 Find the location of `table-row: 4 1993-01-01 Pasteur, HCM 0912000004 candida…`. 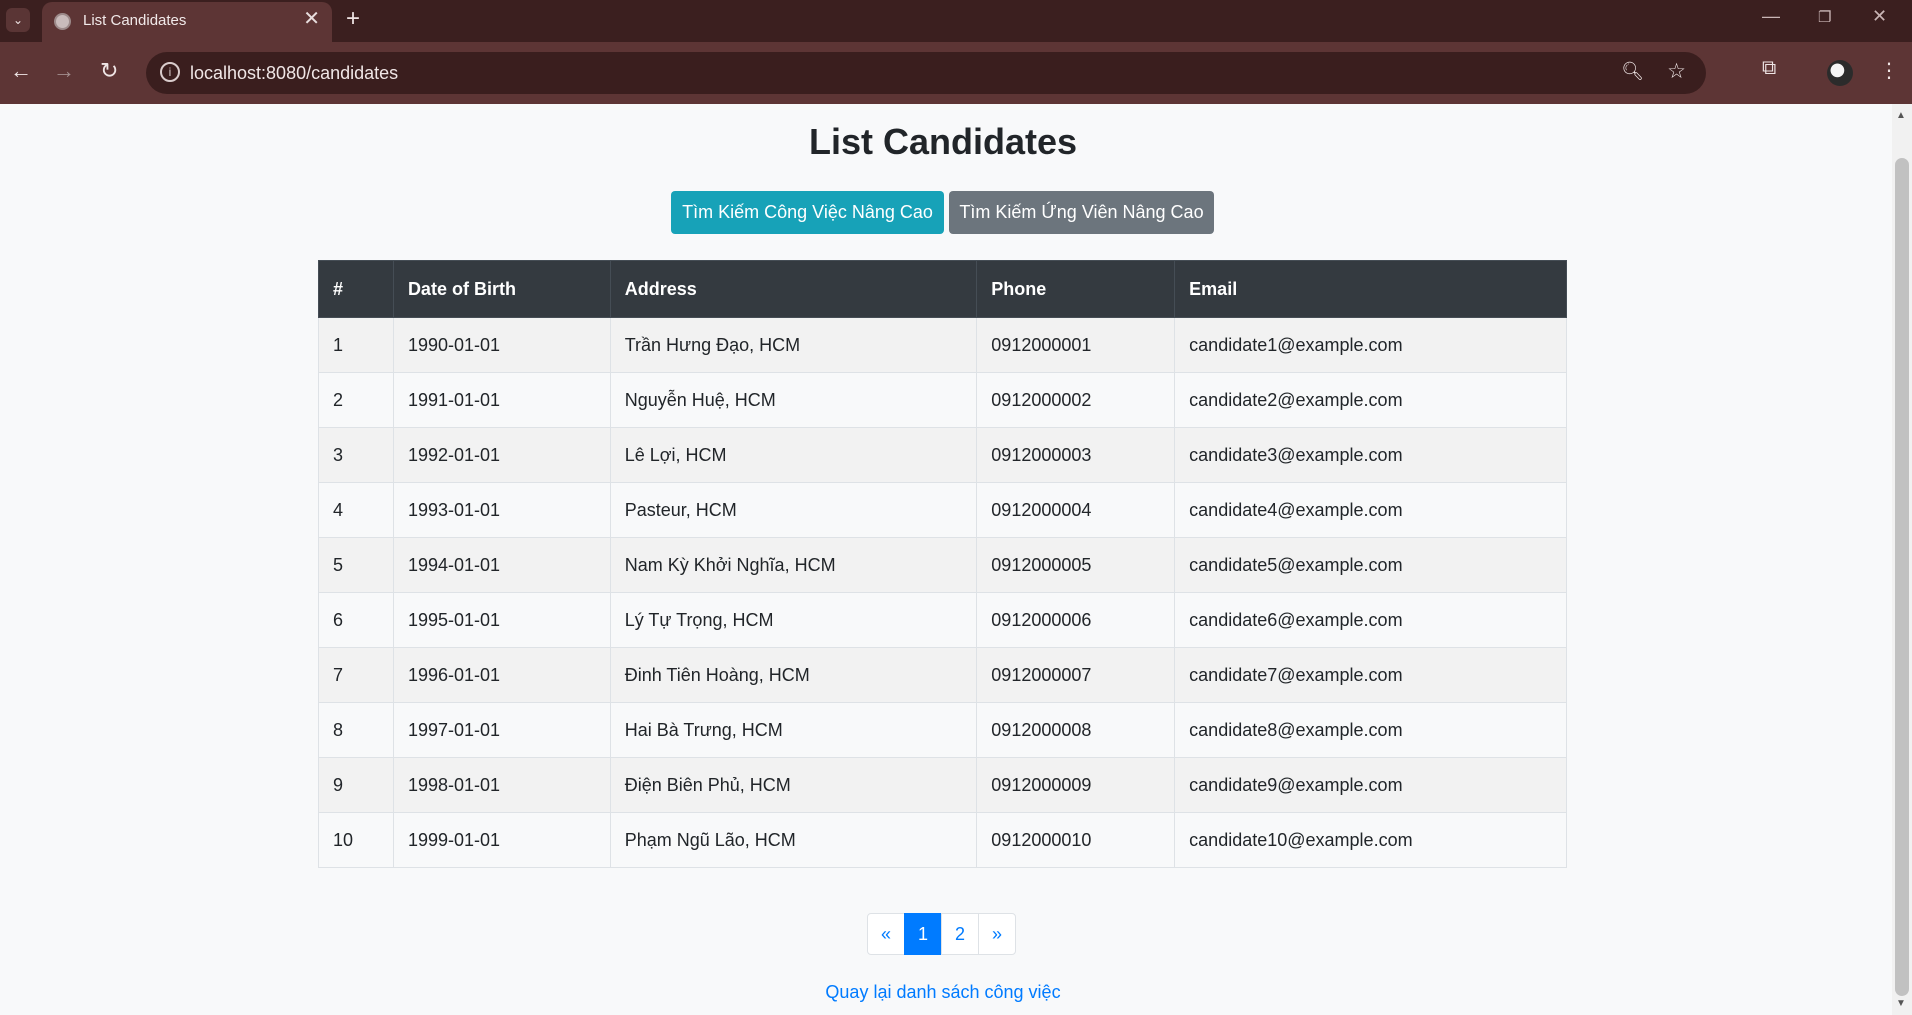

table-row: 4 1993-01-01 Pasteur, HCM 0912000004 candida… is located at coordinates (942, 510).